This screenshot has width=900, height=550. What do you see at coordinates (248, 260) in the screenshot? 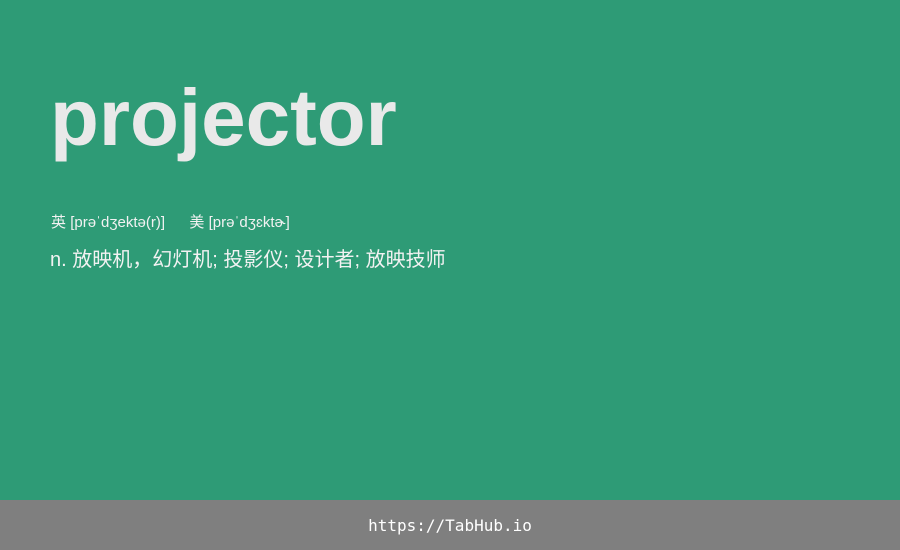
I see `definition-text: n. 放映机，幻灯机; 投影仪; 设计者; 放映技师` at bounding box center [248, 260].